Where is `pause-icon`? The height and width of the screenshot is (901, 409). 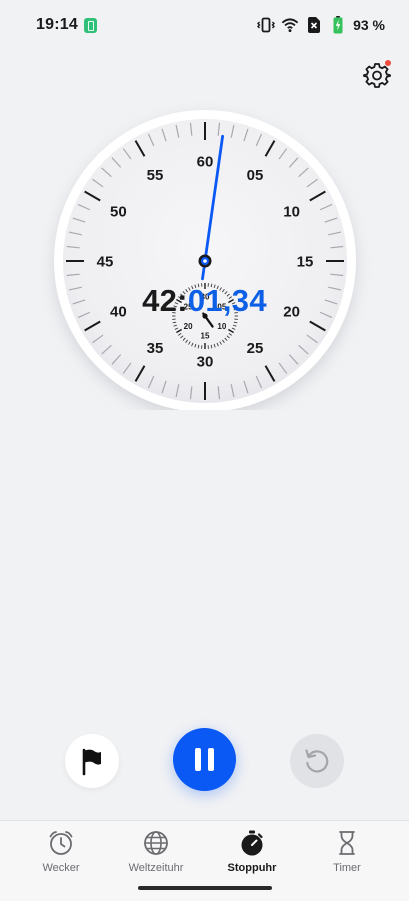
pause-icon is located at coordinates (204, 759).